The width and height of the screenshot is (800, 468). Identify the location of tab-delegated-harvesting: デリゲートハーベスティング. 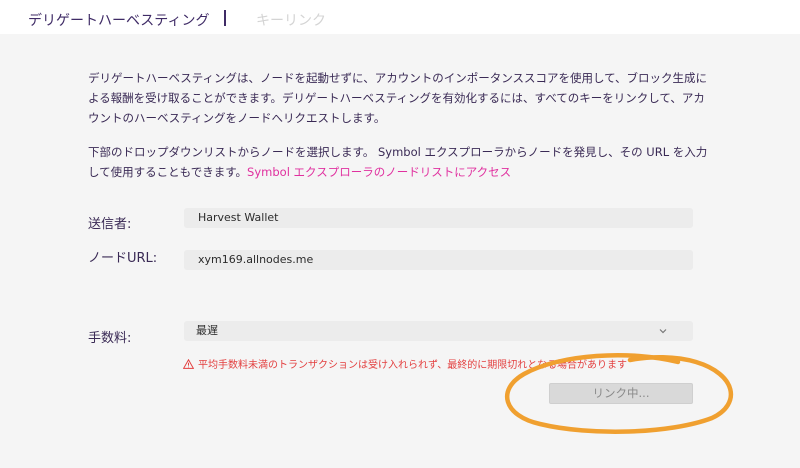
(118, 20).